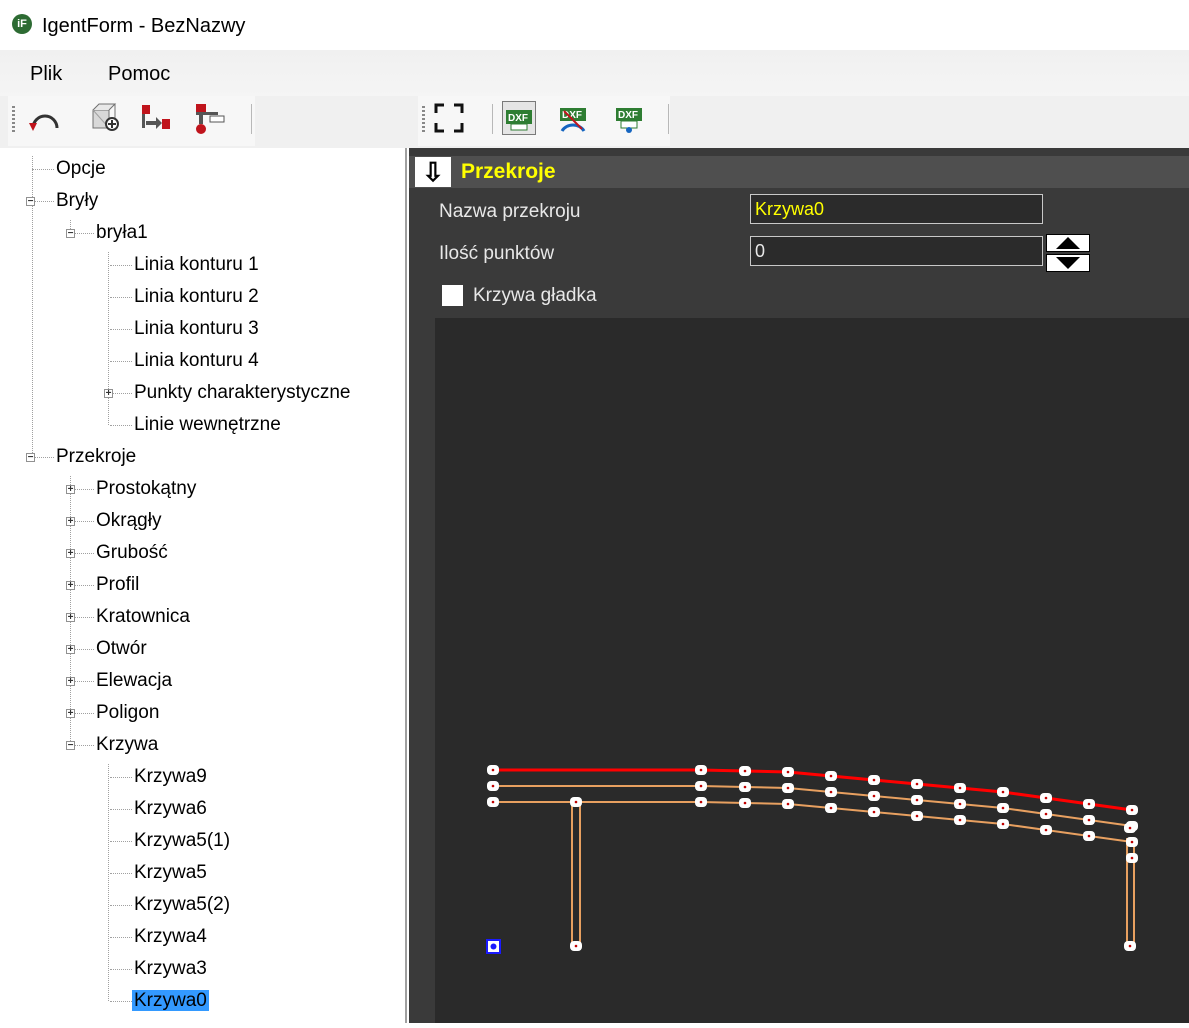 The image size is (1189, 1028). Describe the element at coordinates (105, 118) in the screenshot. I see `add-solid-icon` at that location.